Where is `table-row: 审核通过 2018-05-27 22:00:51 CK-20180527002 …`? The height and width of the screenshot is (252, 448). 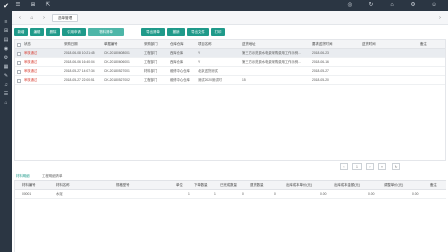
table-row: 审核通过 2018-05-27 22:00:51 CK-20180527002 … is located at coordinates (230, 80).